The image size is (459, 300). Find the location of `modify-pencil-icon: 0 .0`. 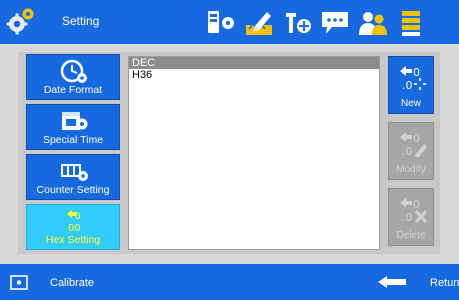

modify-pencil-icon: 0 .0 is located at coordinates (413, 145).